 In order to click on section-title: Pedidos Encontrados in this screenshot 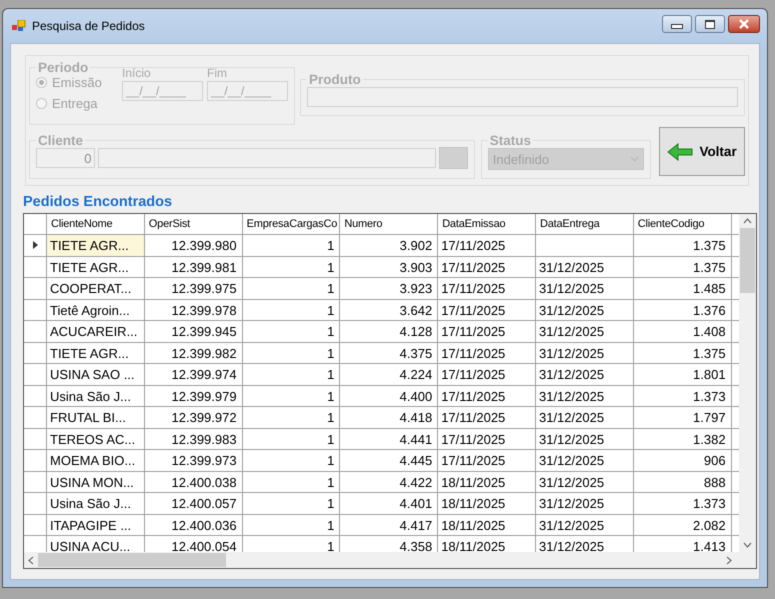, I will do `click(98, 202)`.